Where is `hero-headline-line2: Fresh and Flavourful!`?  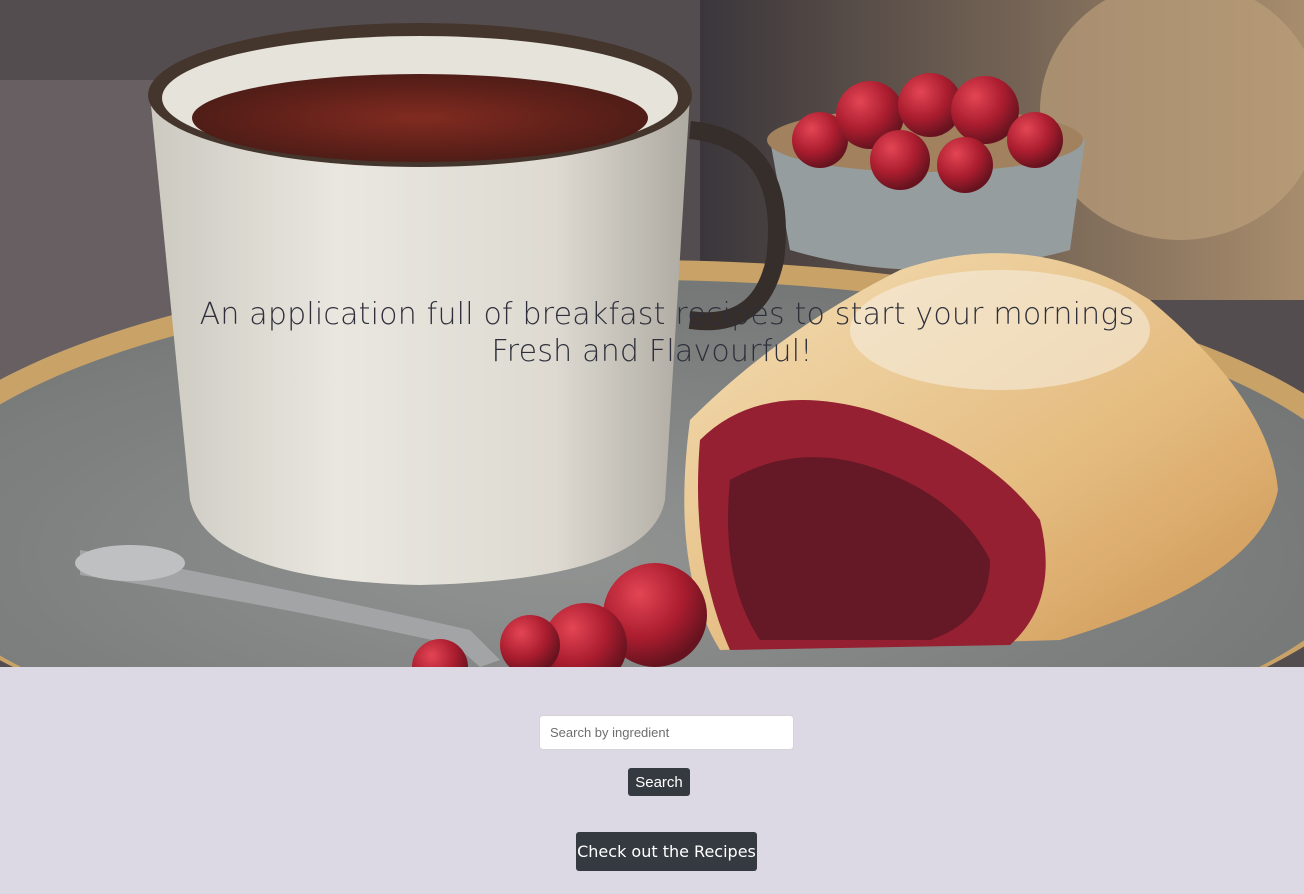 hero-headline-line2: Fresh and Flavourful! is located at coordinates (652, 351).